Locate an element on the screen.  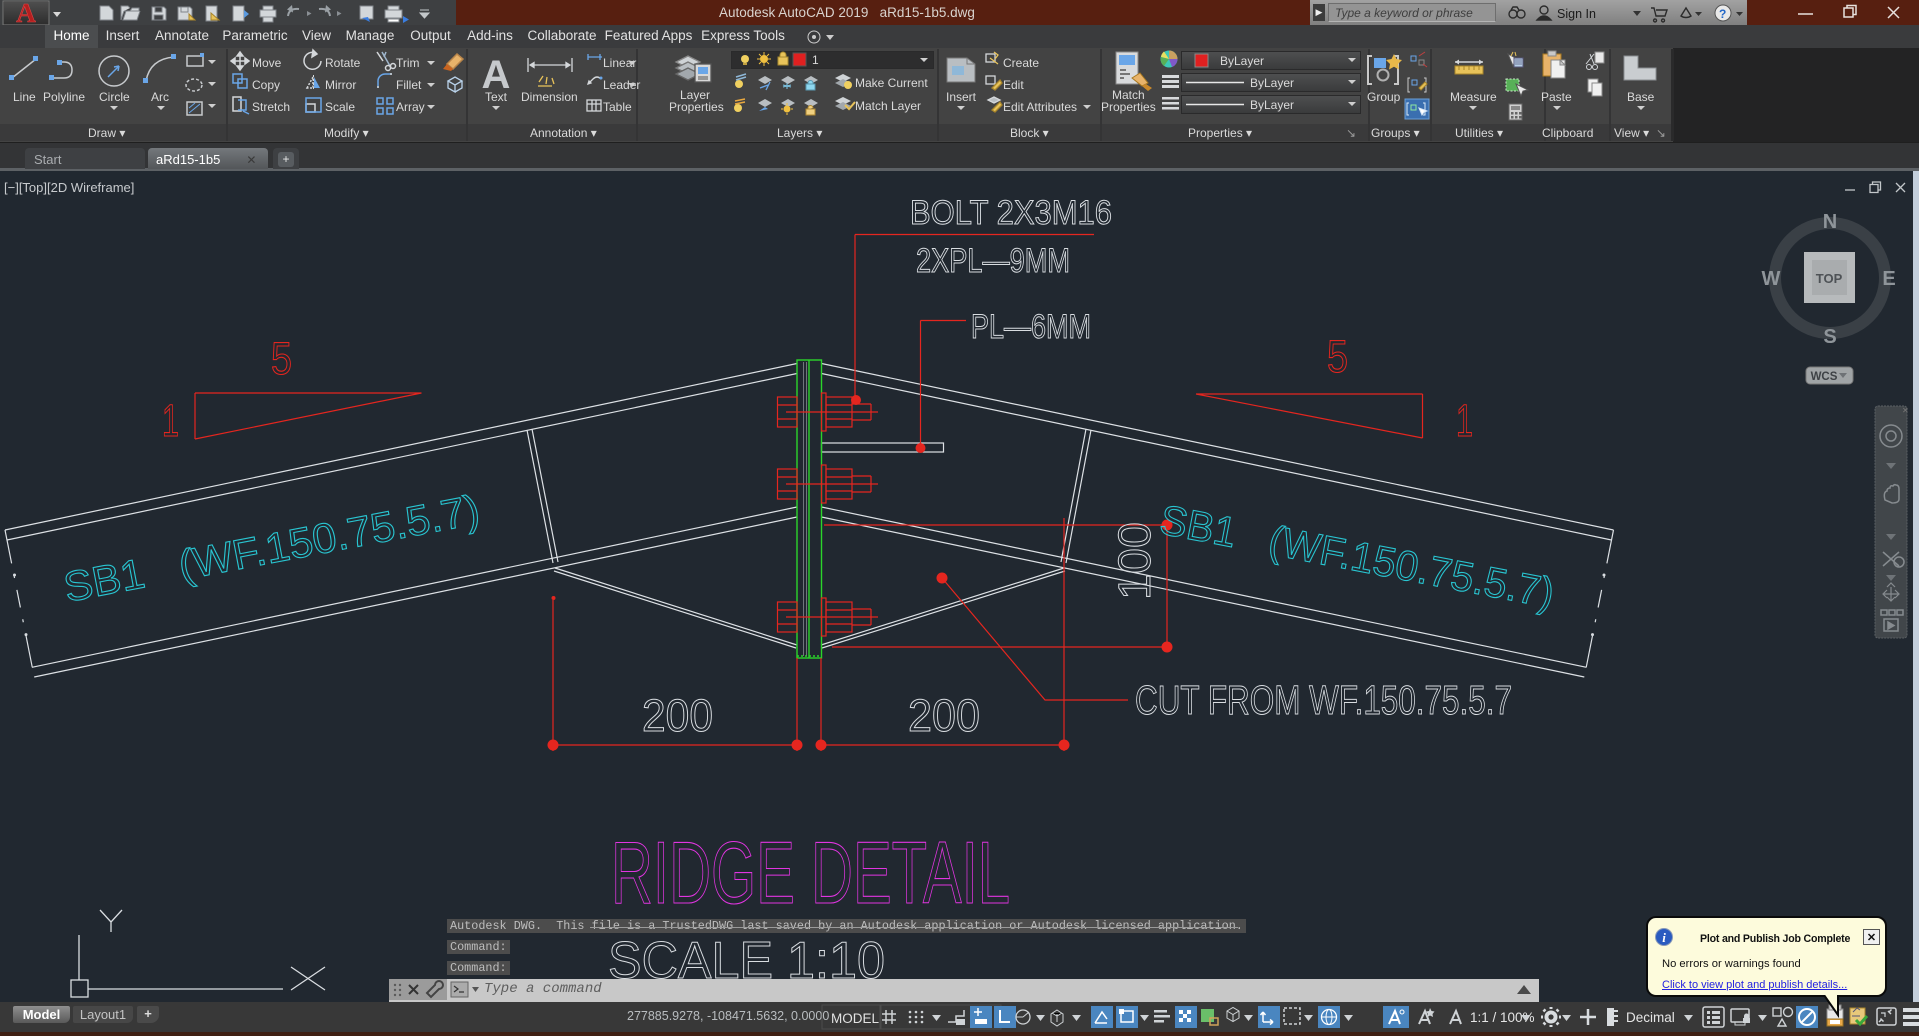
svg-text: 2XPL—9MM is located at coordinates (993, 261).